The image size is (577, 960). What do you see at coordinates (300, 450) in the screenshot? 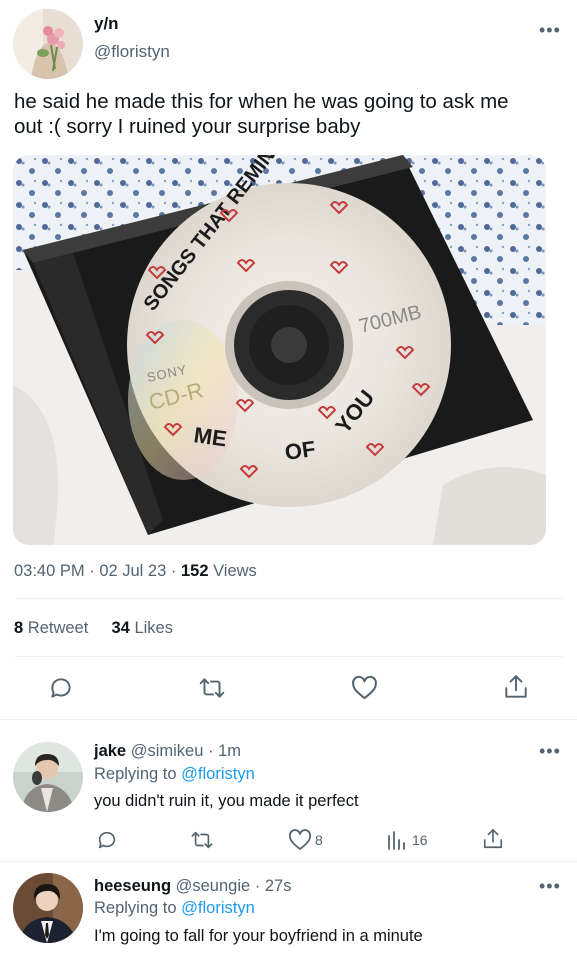
I see `cd-text-of: OF` at bounding box center [300, 450].